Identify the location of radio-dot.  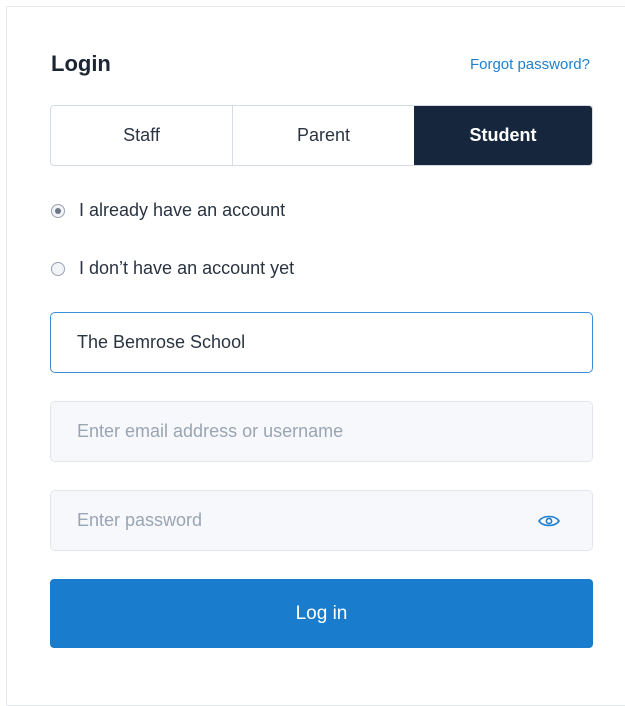
(58, 210).